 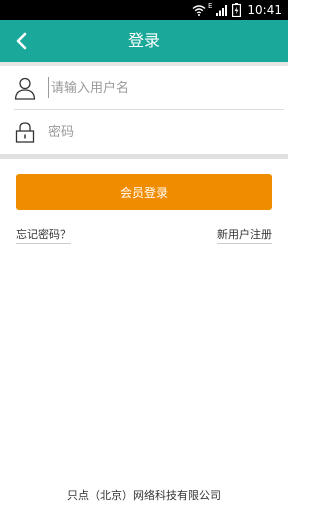 I want to click on status-bar: E 10:41, so click(x=144, y=10).